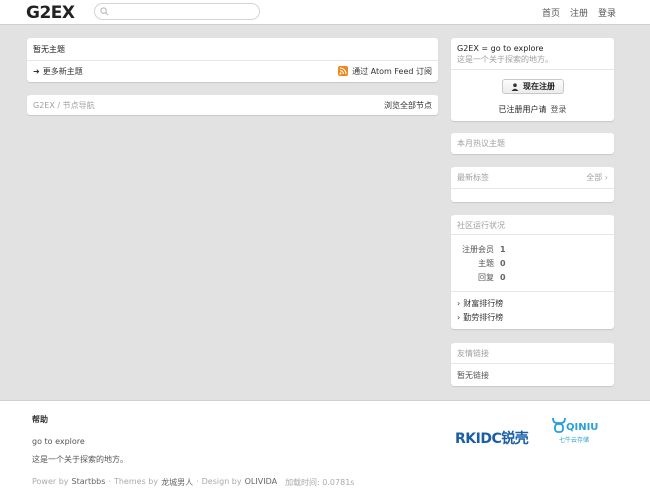  What do you see at coordinates (49, 49) in the screenshot?
I see `topics-title: 暂无主题` at bounding box center [49, 49].